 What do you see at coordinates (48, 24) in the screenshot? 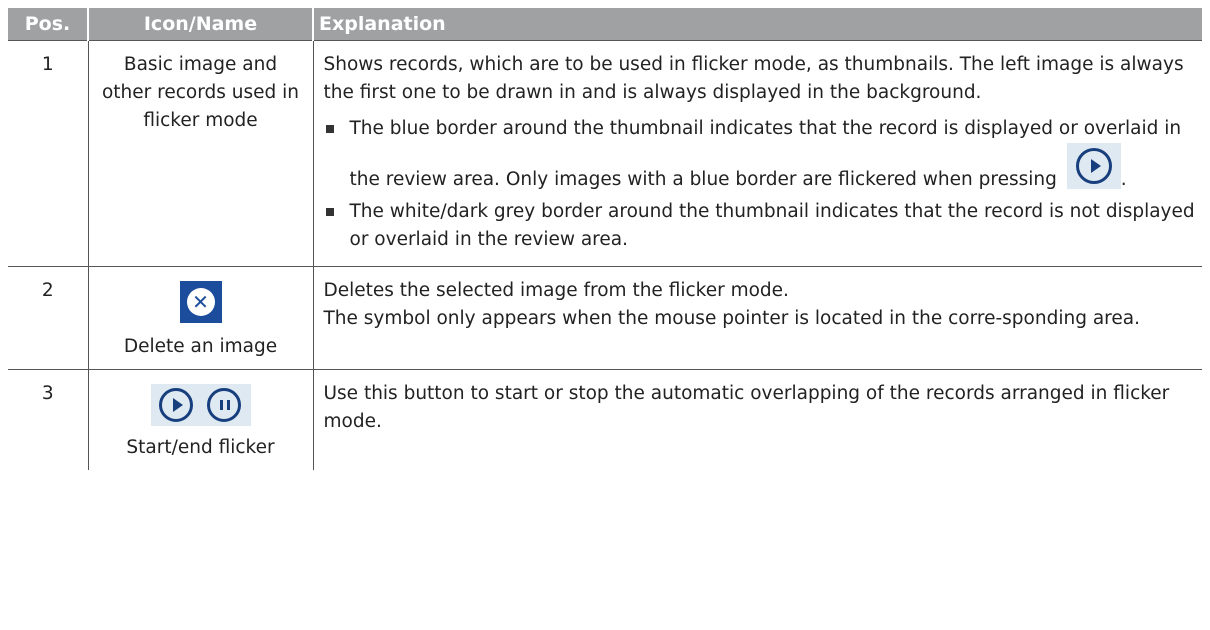
I see `header-pos: Pos.` at bounding box center [48, 24].